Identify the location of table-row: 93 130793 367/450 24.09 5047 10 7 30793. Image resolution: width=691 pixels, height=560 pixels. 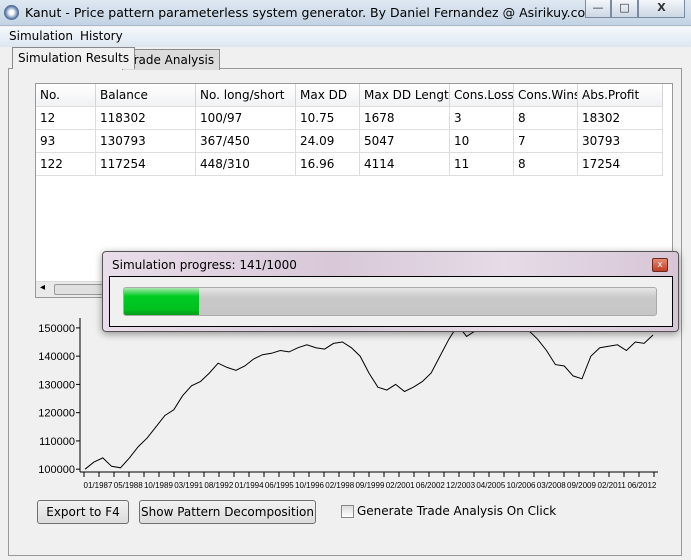
(349, 141).